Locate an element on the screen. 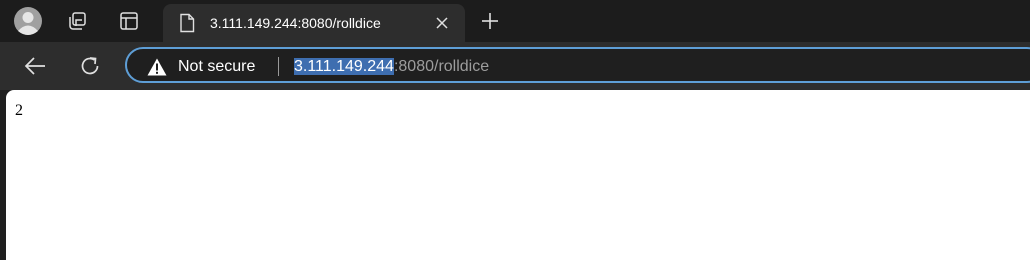 This screenshot has height=260, width=1030. tab-actions-button is located at coordinates (129, 21).